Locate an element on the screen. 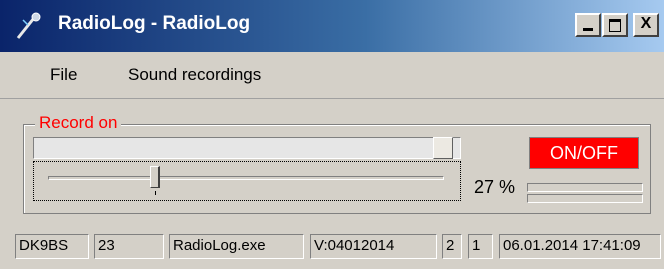 This screenshot has width=664, height=269. status-exe: RadioLog.exe is located at coordinates (236, 246).